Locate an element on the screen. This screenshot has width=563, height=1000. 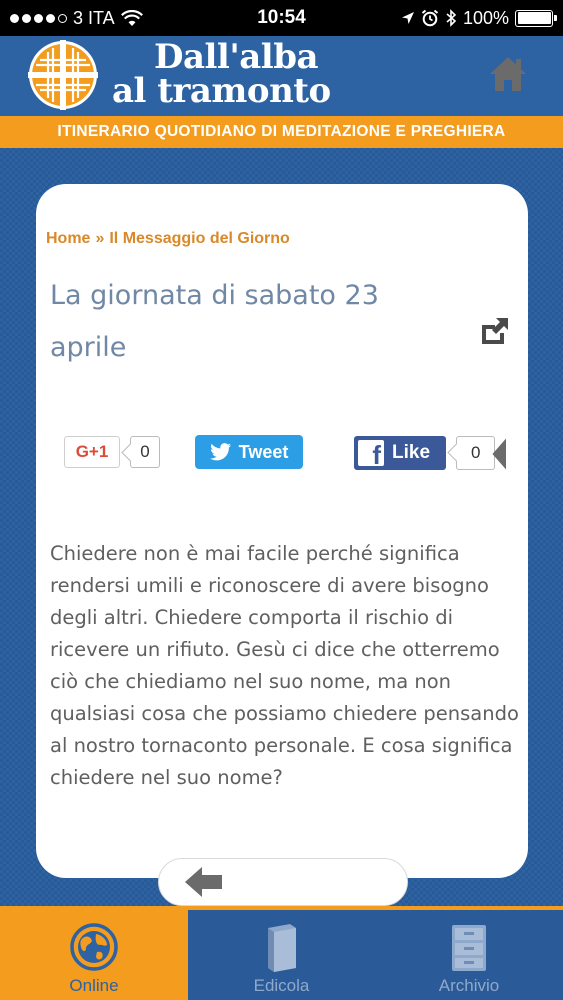
status-bar: 3 ITA 10:54 100% is located at coordinates (281, 18).